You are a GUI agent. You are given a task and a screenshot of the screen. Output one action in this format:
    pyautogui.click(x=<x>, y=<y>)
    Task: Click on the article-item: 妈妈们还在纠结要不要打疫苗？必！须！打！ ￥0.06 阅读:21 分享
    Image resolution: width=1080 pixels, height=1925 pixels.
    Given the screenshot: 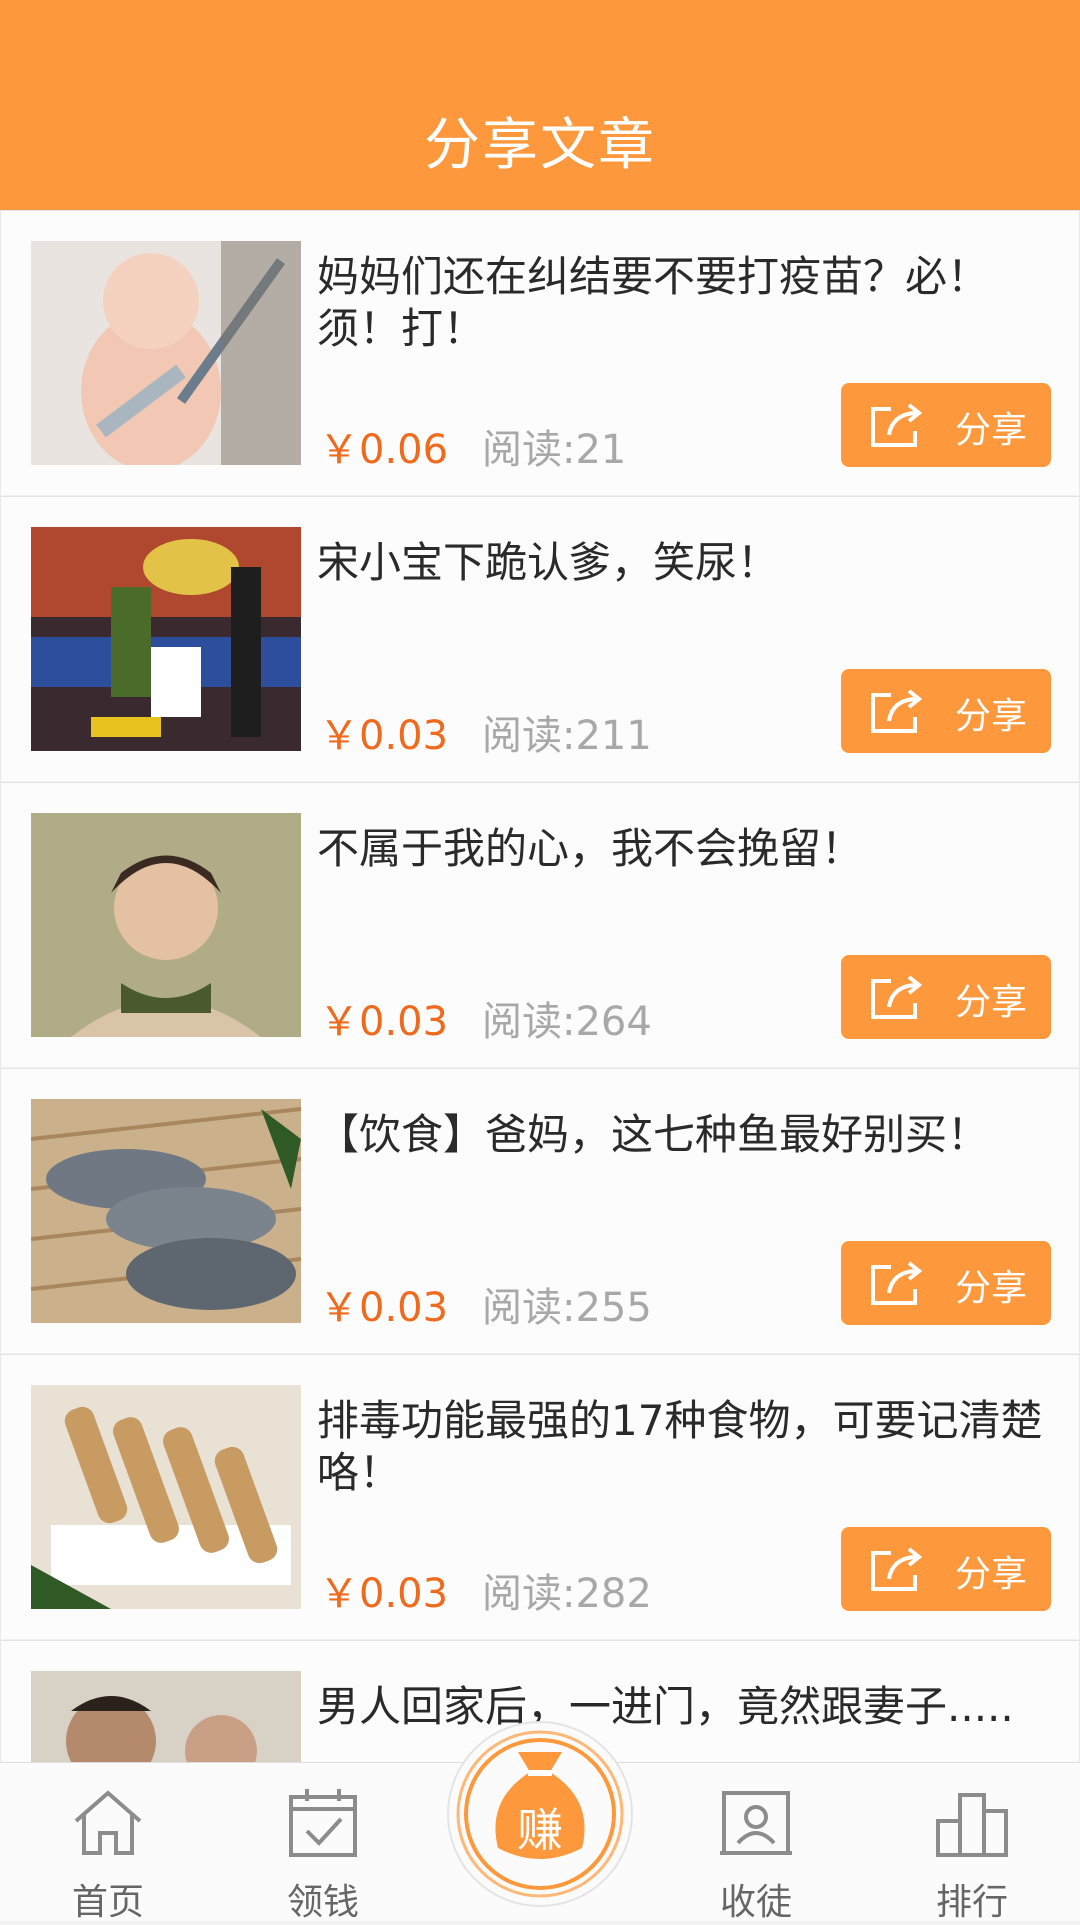 What is the action you would take?
    pyautogui.click(x=540, y=352)
    